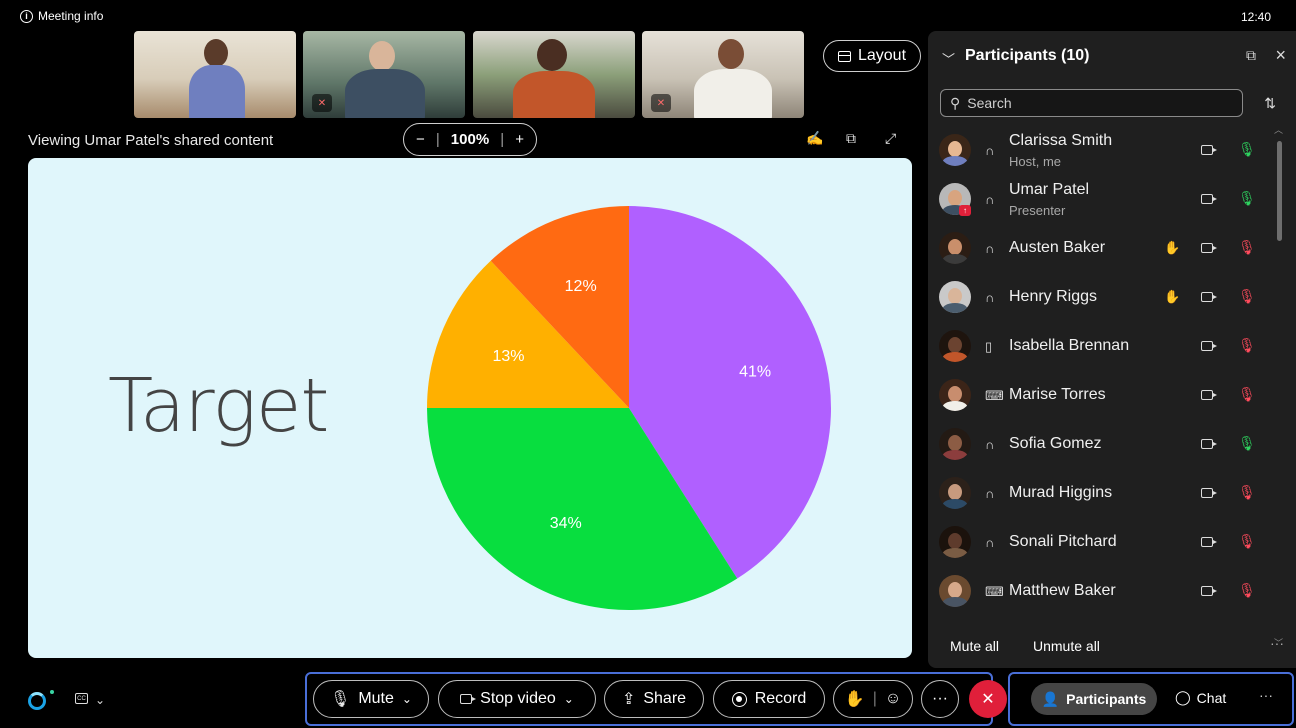 The width and height of the screenshot is (1296, 728). What do you see at coordinates (52, 692) in the screenshot?
I see `status-dot` at bounding box center [52, 692].